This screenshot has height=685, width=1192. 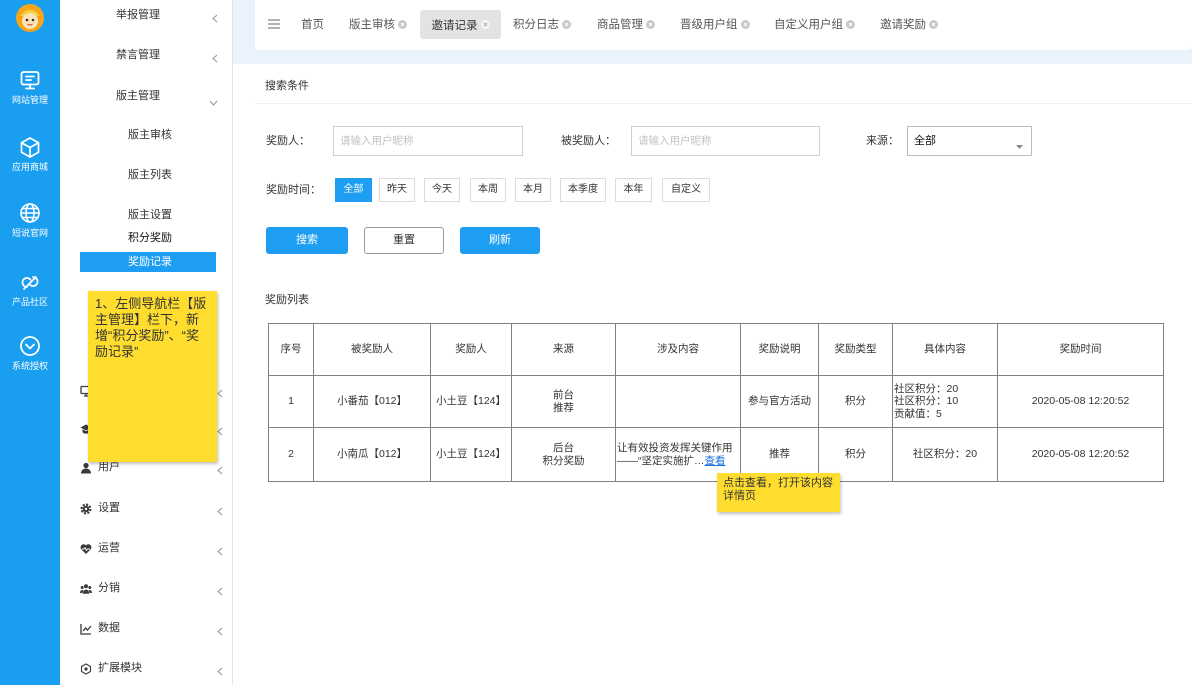 What do you see at coordinates (146, 668) in the screenshot?
I see `menu-group-extensions: 扩展模块` at bounding box center [146, 668].